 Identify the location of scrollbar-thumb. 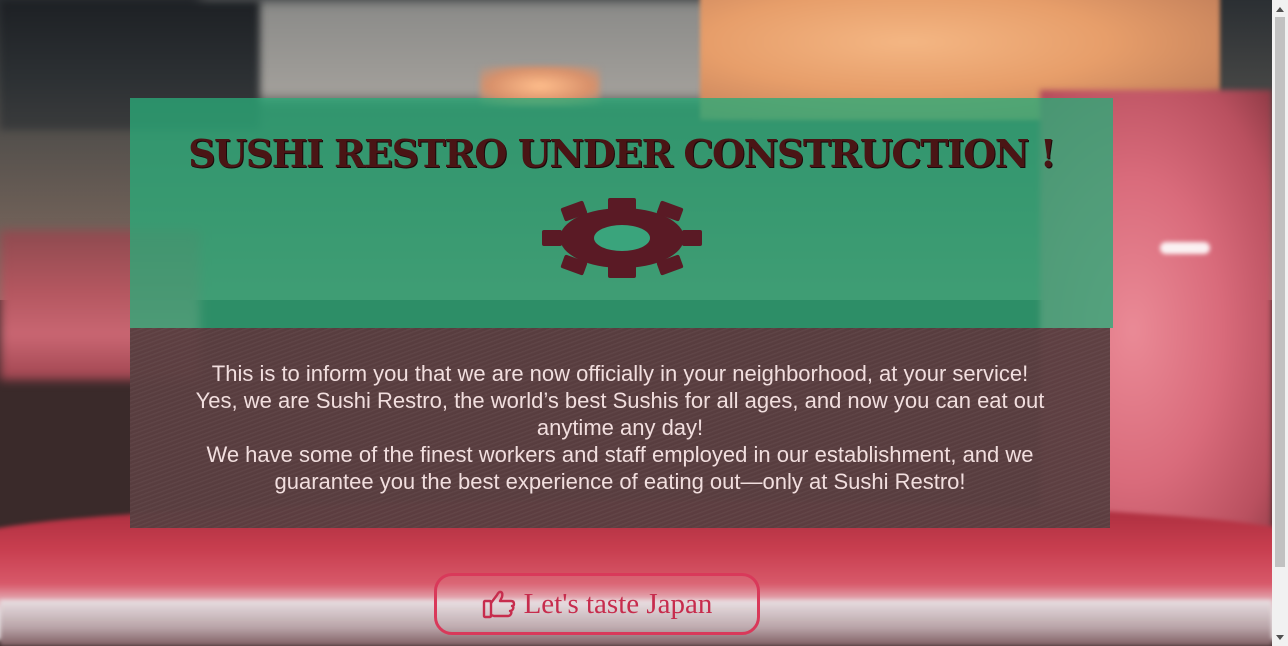
(1280, 292).